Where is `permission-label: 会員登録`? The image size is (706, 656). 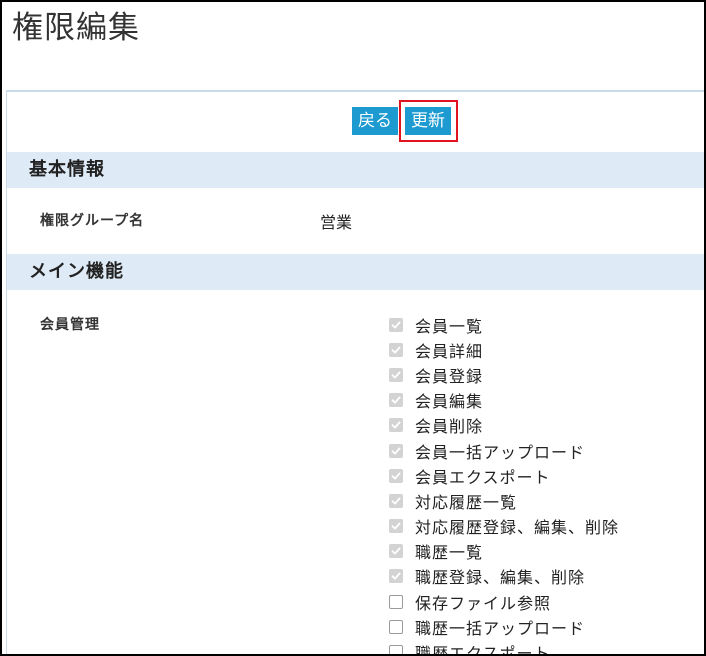
permission-label: 会員登録 is located at coordinates (449, 376).